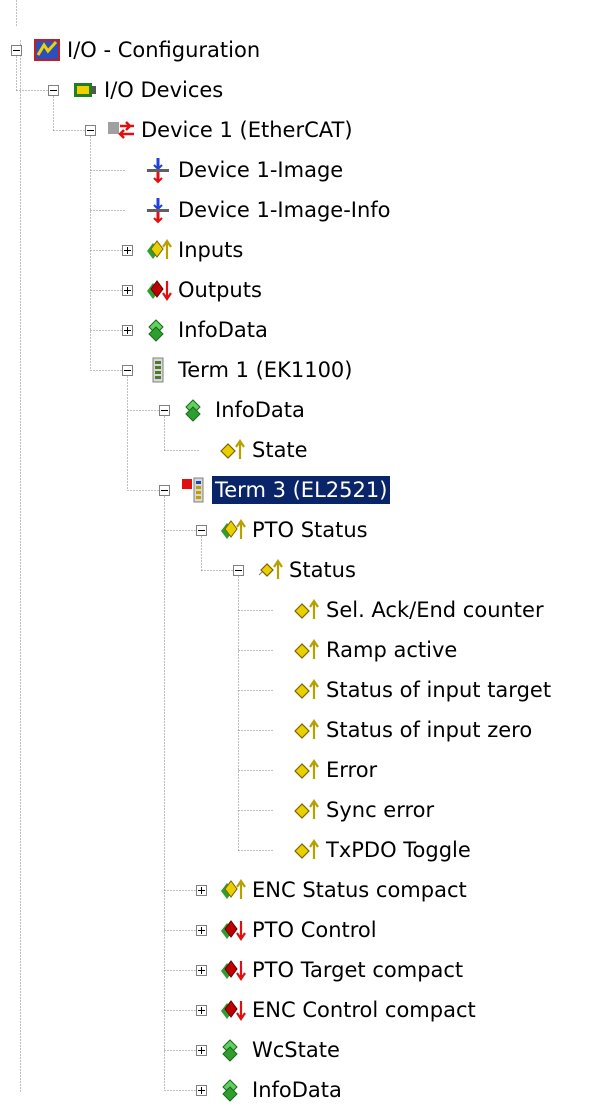 The image size is (614, 1108). I want to click on tree-node-wcstate: WcState, so click(281, 1050).